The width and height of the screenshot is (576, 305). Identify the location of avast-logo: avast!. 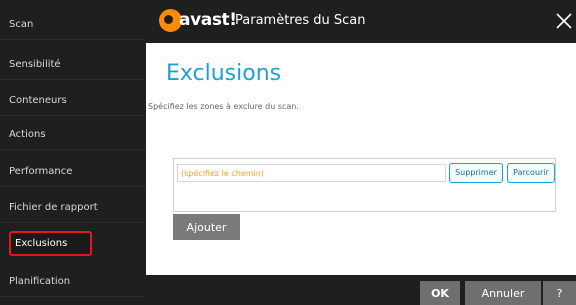
(198, 22).